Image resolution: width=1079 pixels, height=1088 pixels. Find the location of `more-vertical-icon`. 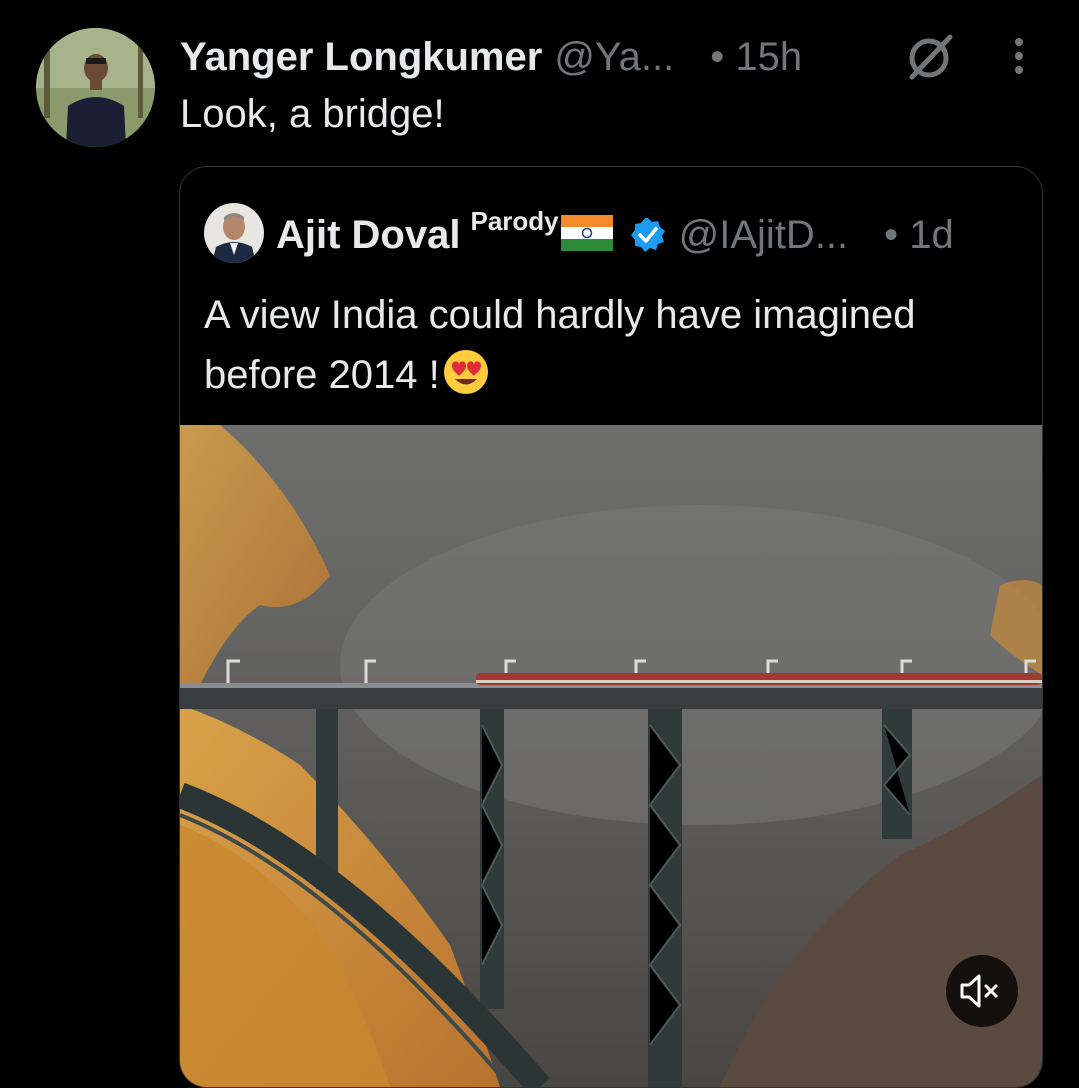

more-vertical-icon is located at coordinates (1019, 56).